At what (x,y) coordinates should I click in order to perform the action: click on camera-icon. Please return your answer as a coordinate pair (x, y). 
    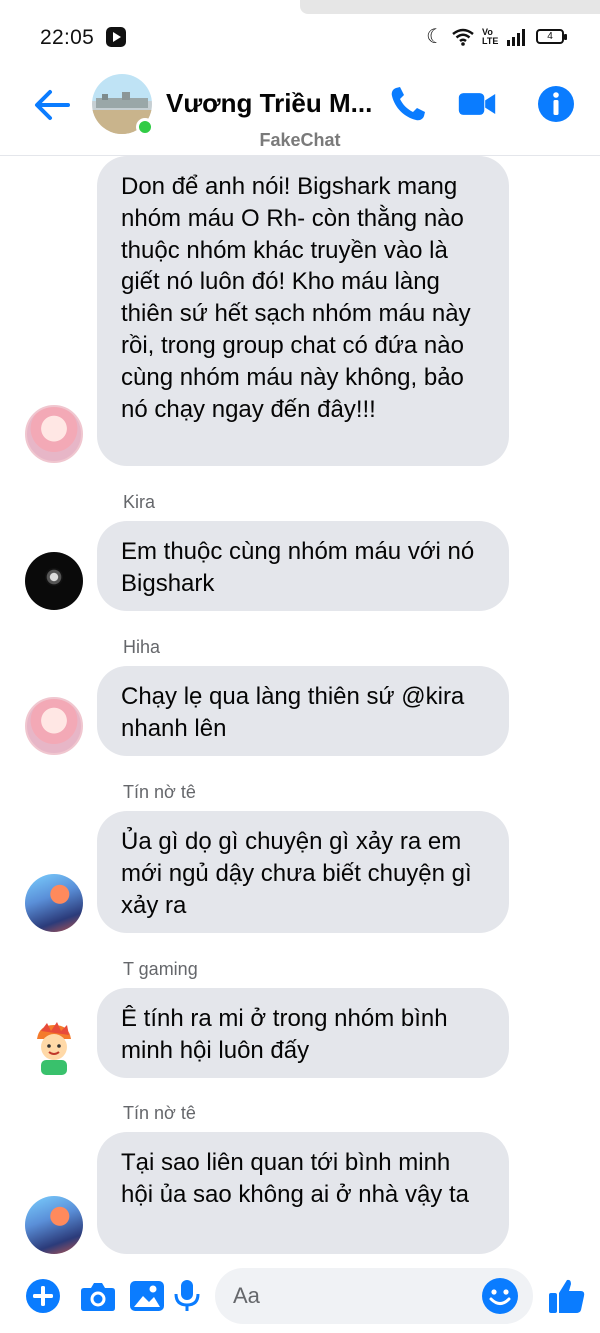
    Looking at the image, I should click on (98, 1296).